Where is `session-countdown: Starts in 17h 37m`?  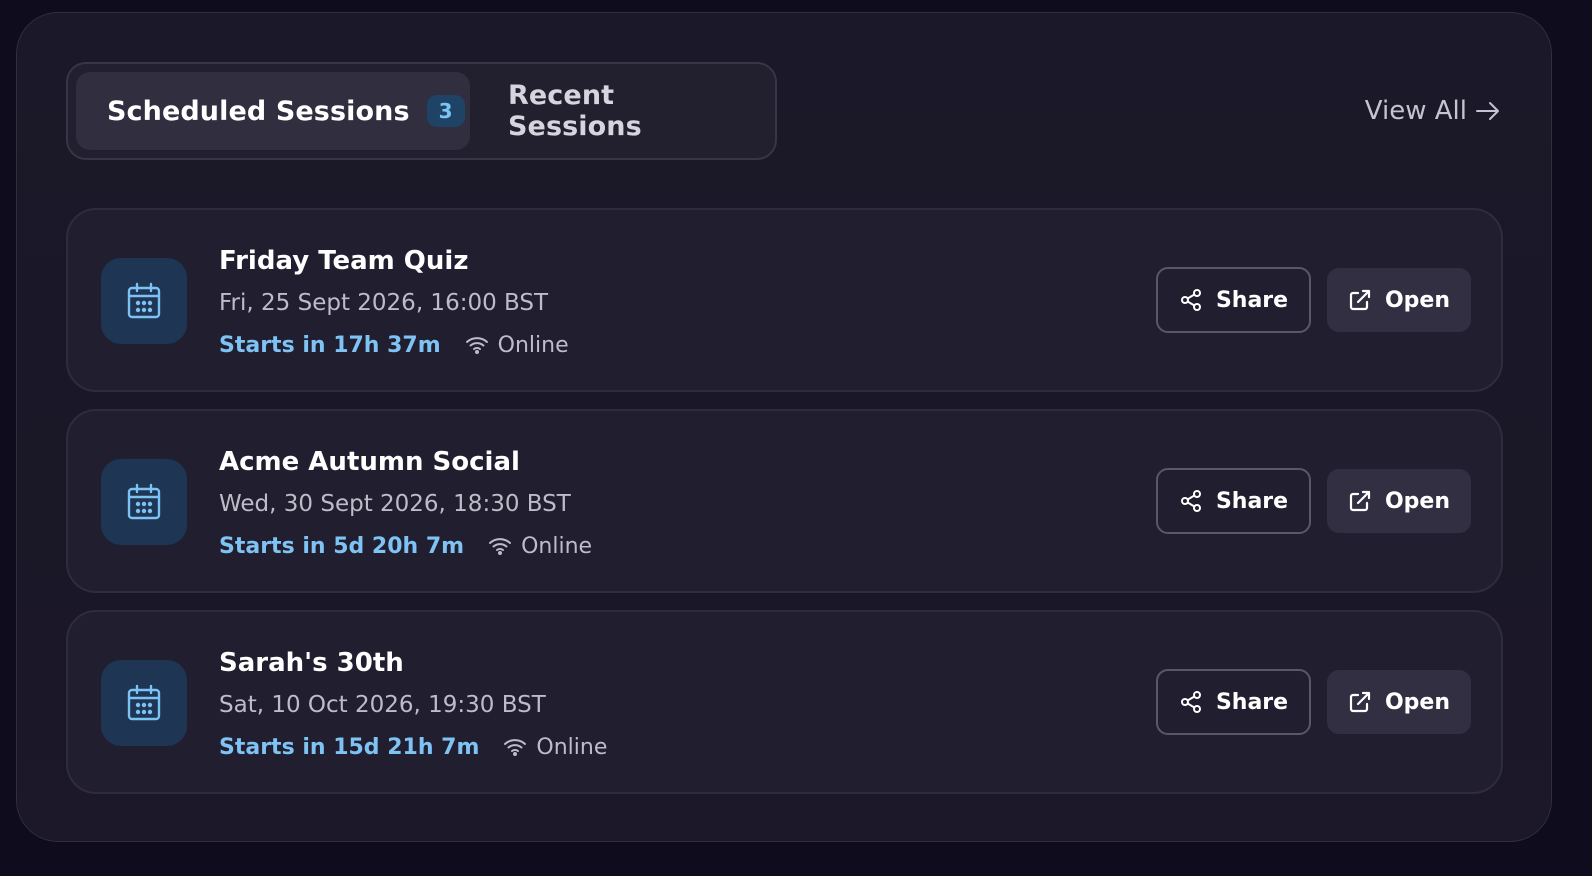 session-countdown: Starts in 17h 37m is located at coordinates (330, 345).